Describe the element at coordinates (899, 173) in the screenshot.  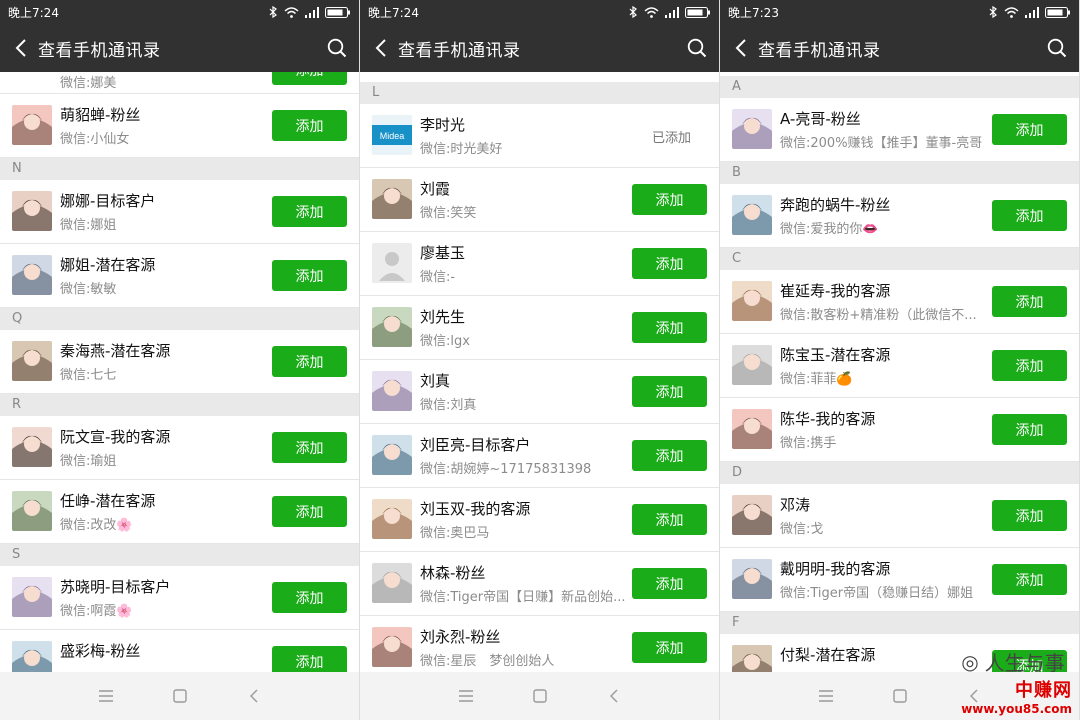
I see `section-header: B` at that location.